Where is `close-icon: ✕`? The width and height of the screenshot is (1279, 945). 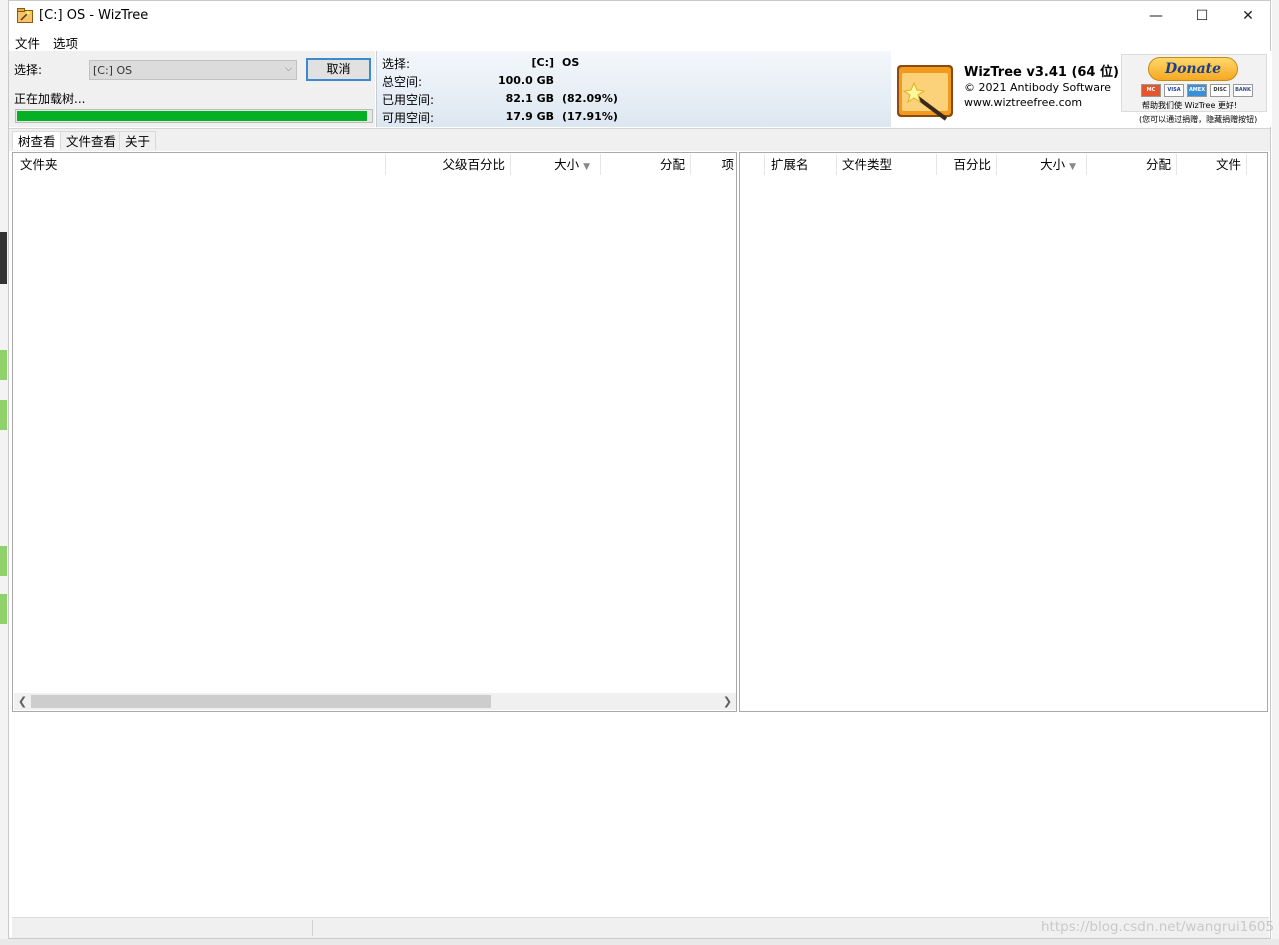
close-icon: ✕ is located at coordinates (1248, 16).